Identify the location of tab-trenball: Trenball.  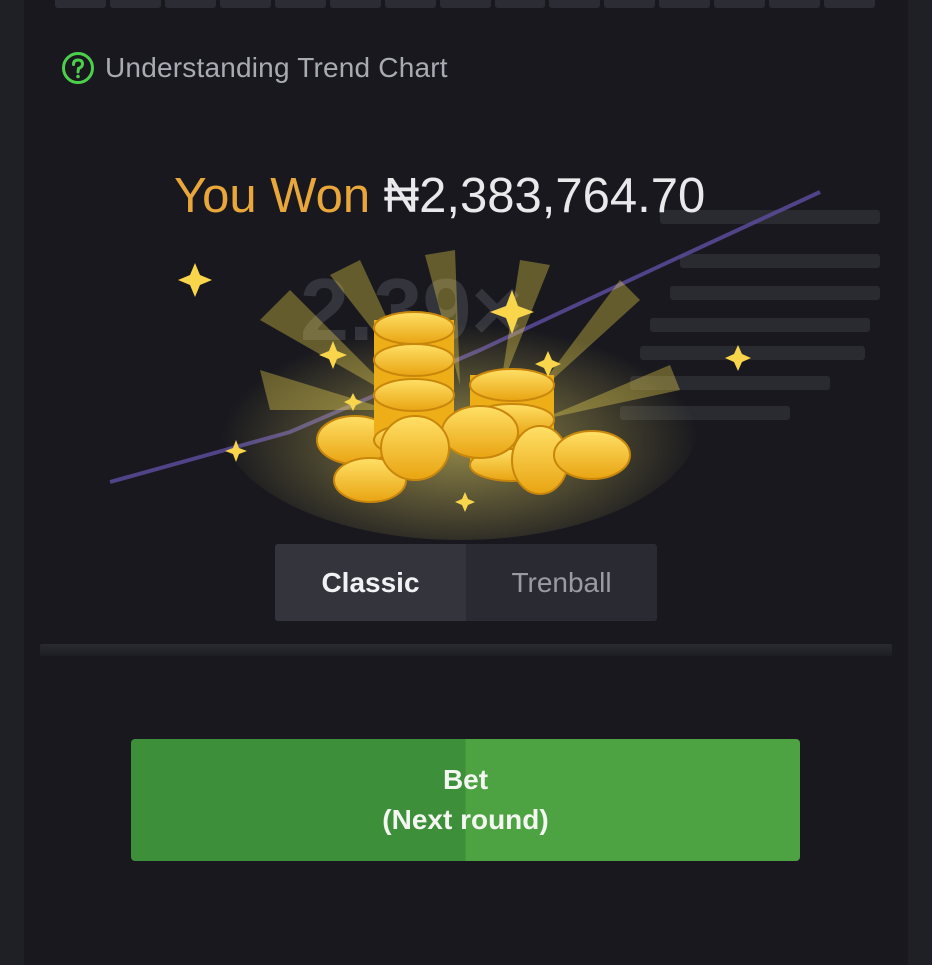
(561, 582).